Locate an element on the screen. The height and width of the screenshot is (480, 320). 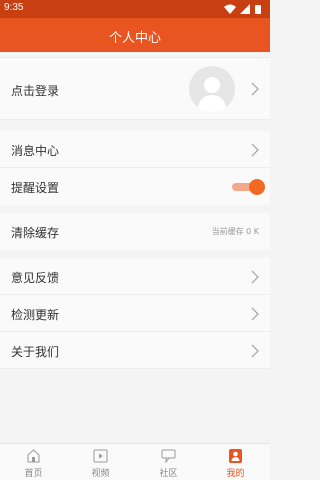
messages-label: 消息中心 is located at coordinates (35, 151).